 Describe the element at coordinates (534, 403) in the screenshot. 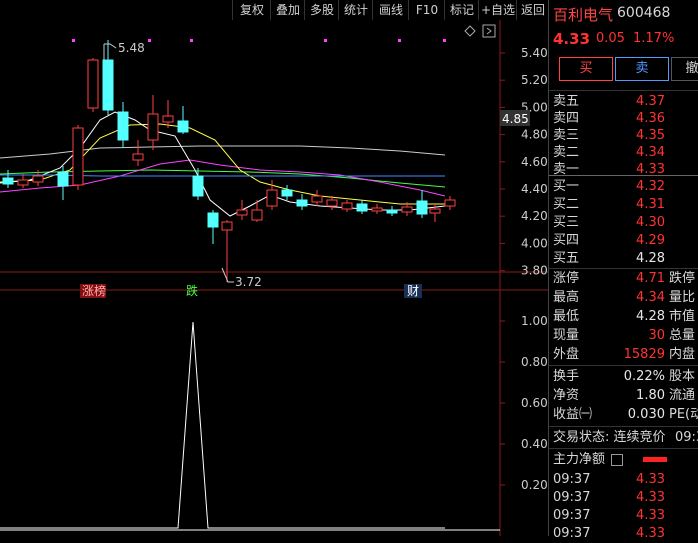

I see `indicator-axis-label: 0.60` at that location.